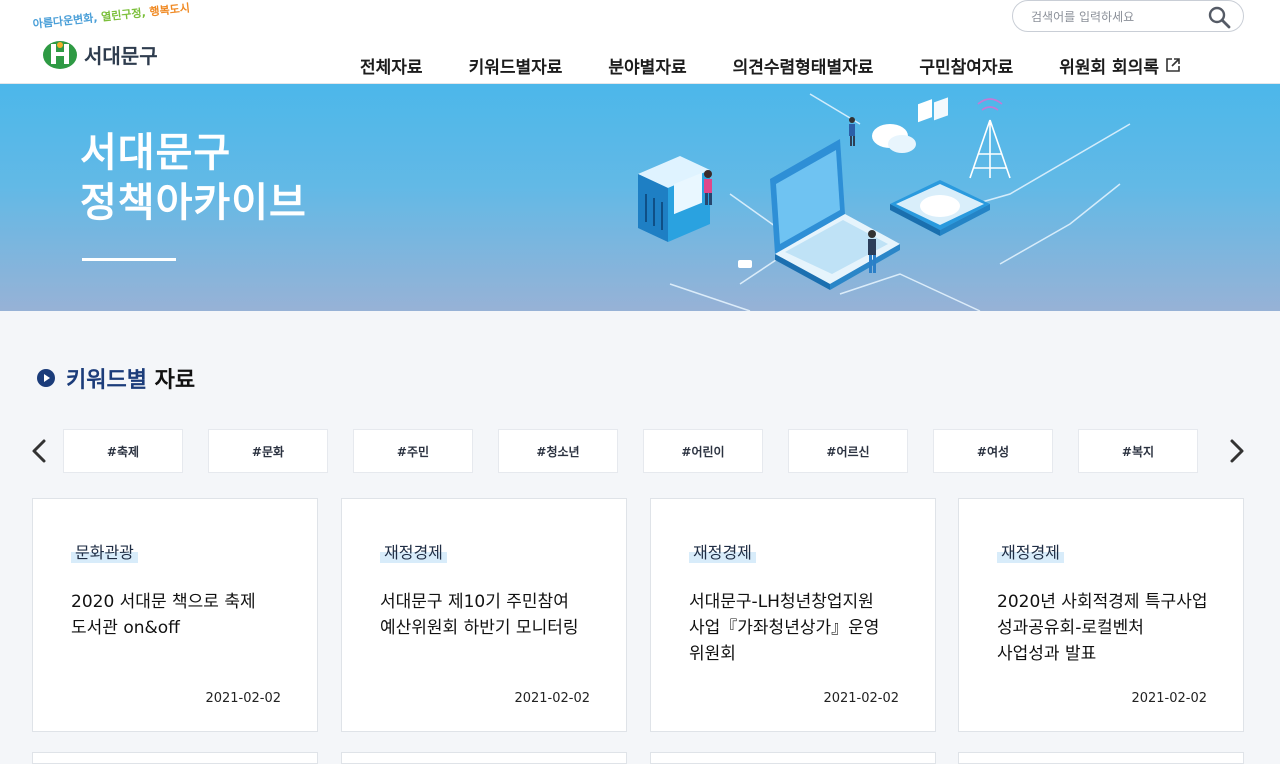 The width and height of the screenshot is (1280, 764). I want to click on external-link-icon, so click(1173, 65).